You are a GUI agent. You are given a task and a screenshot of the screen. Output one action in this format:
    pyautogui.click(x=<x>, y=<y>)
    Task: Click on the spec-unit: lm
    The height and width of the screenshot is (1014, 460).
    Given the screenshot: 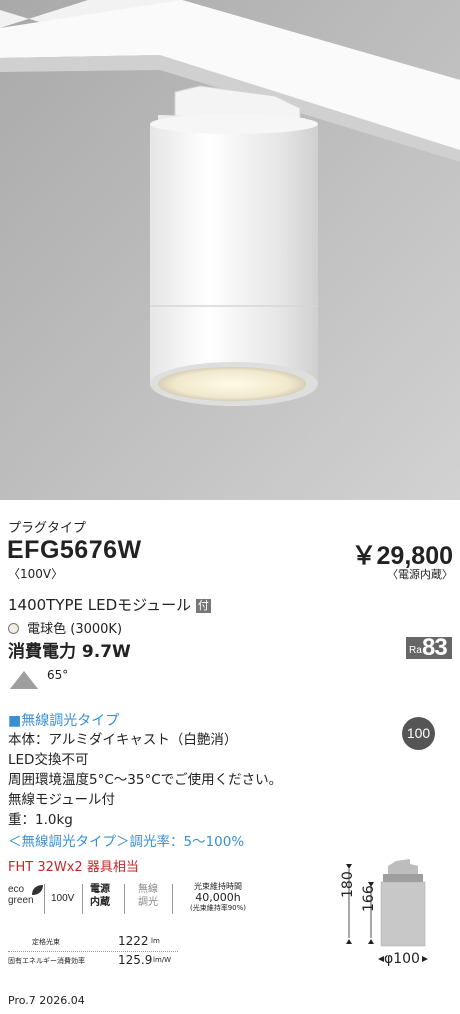 What is the action you would take?
    pyautogui.click(x=155, y=941)
    